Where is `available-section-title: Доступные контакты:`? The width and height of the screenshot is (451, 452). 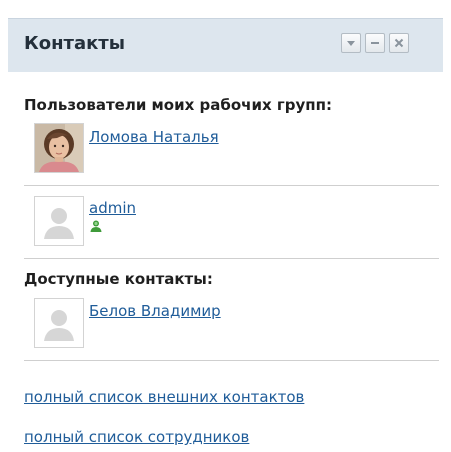 available-section-title: Доступные контакты: is located at coordinates (118, 279).